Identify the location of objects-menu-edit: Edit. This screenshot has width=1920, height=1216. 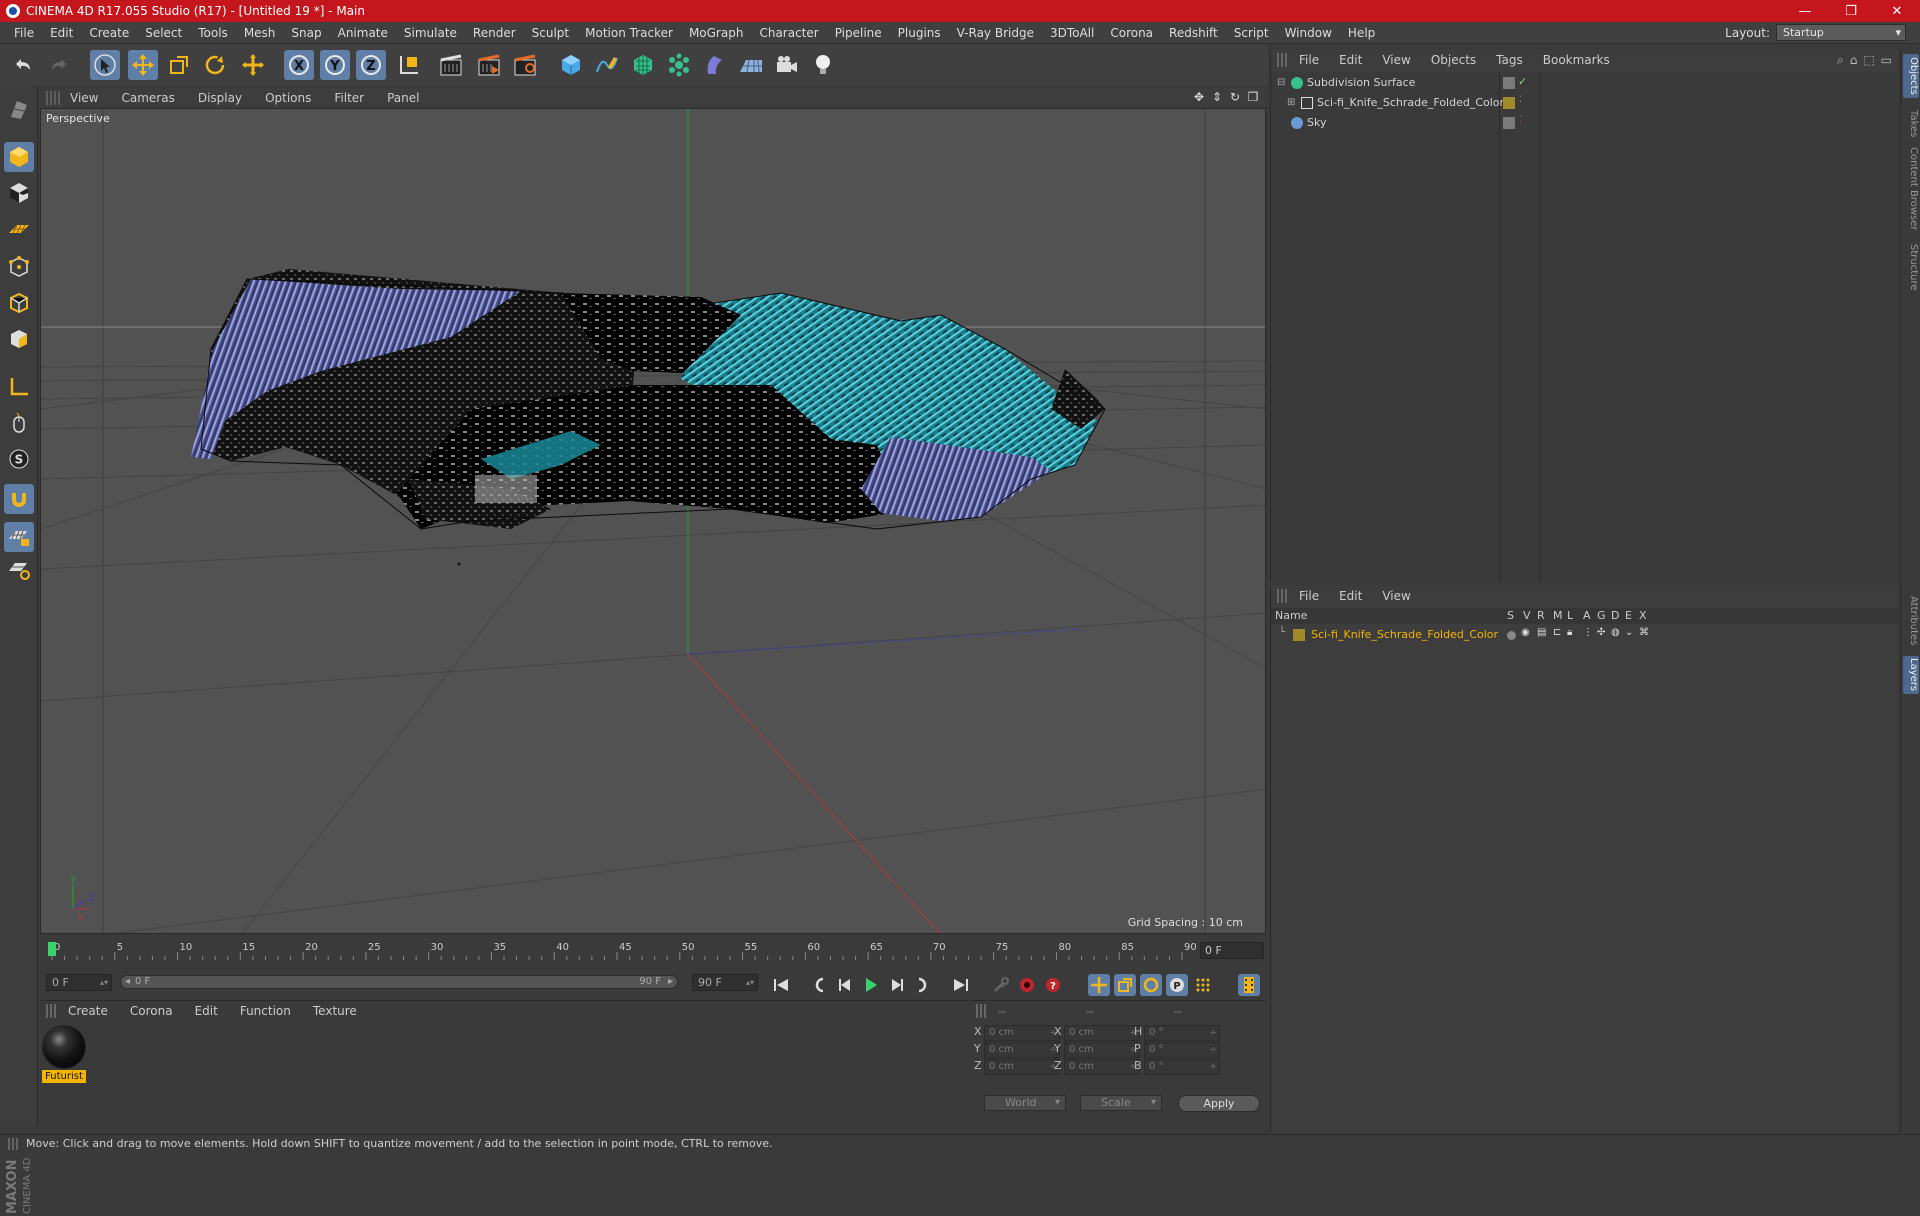
(1350, 60).